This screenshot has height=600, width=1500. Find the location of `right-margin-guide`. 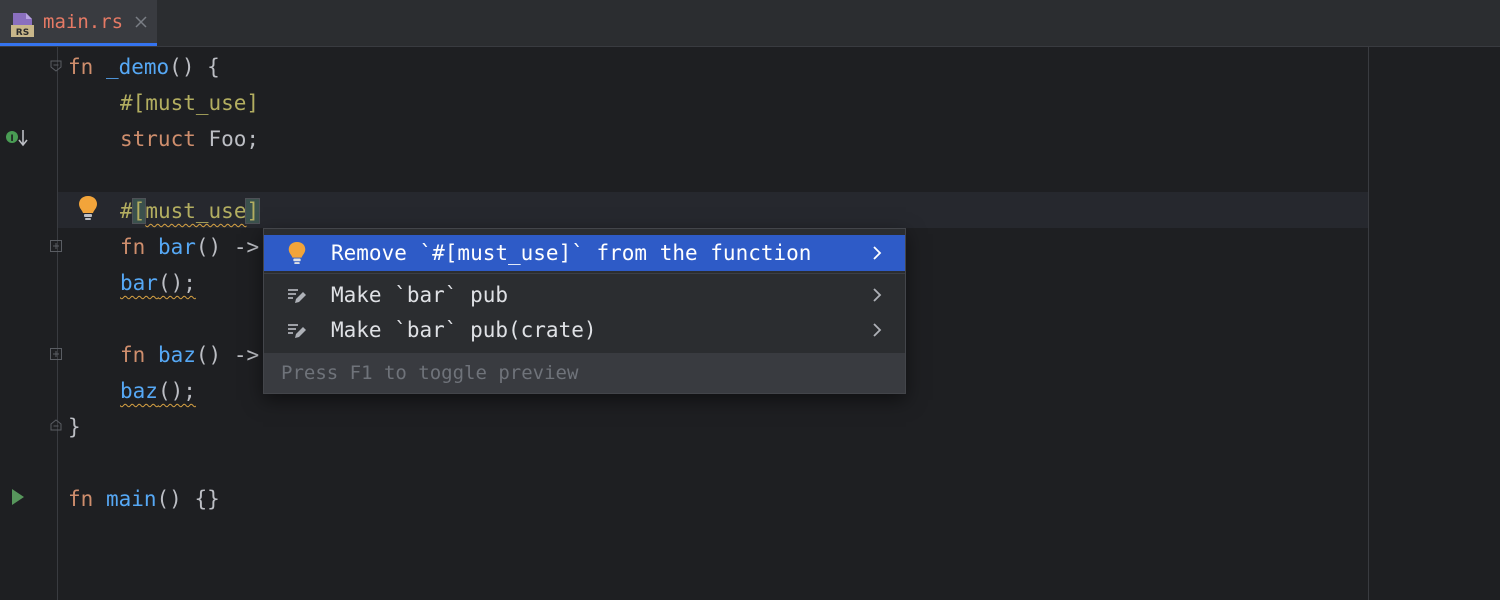

right-margin-guide is located at coordinates (1368, 323).